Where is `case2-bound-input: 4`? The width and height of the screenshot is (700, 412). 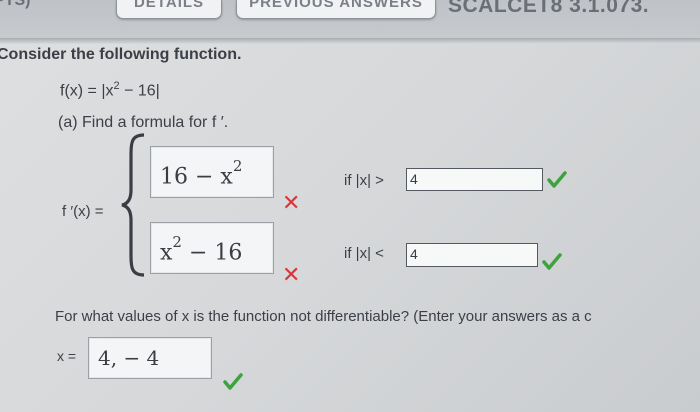
case2-bound-input: 4 is located at coordinates (472, 255).